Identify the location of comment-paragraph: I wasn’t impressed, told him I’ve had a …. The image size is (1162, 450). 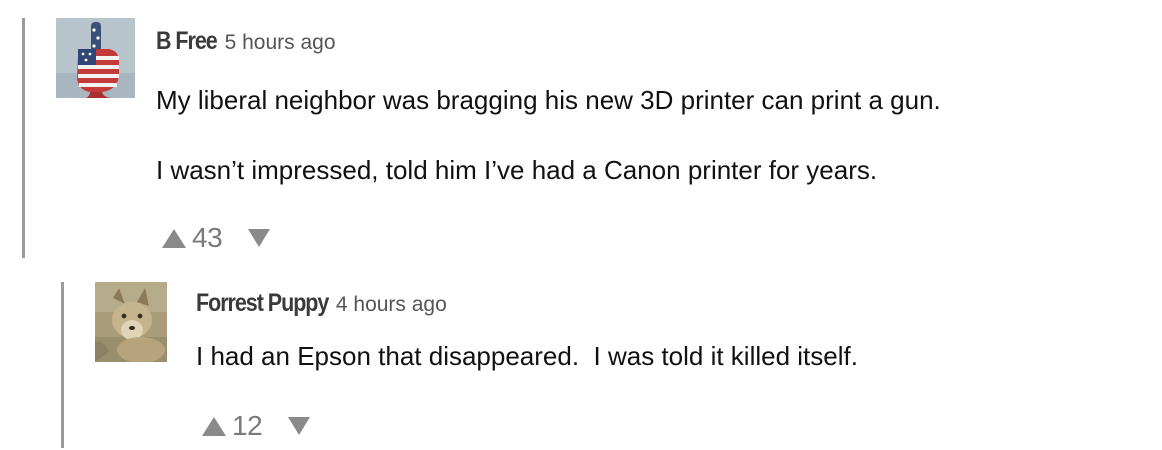
(517, 170).